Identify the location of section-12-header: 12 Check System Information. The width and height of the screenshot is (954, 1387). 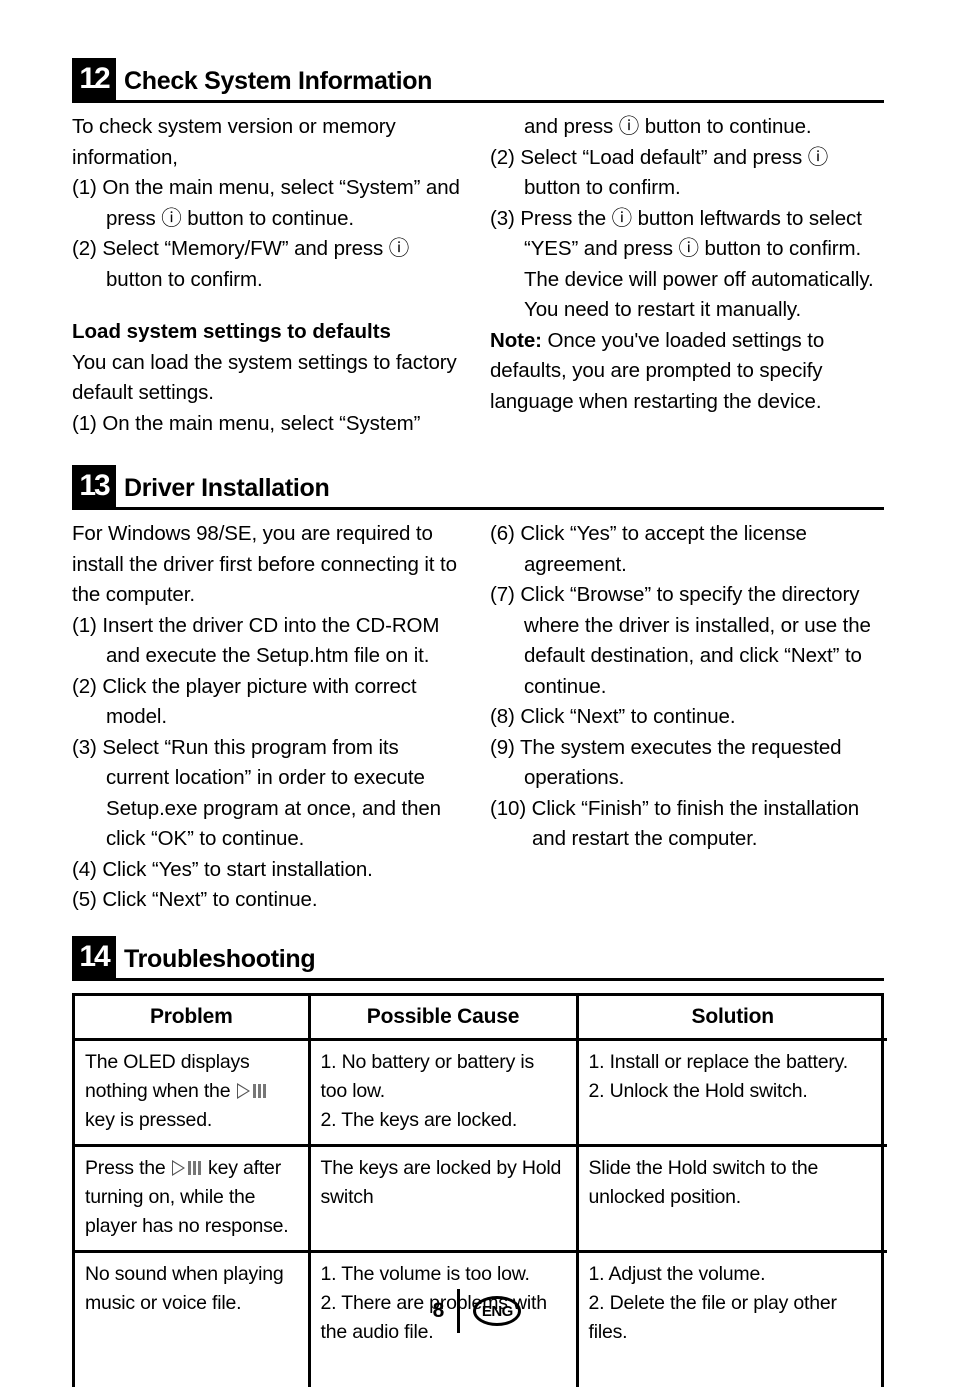
(478, 80).